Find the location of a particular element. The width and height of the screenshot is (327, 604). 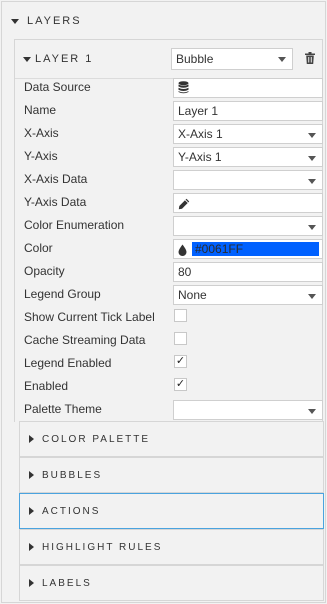

section-label: ACTIONS is located at coordinates (71, 511).